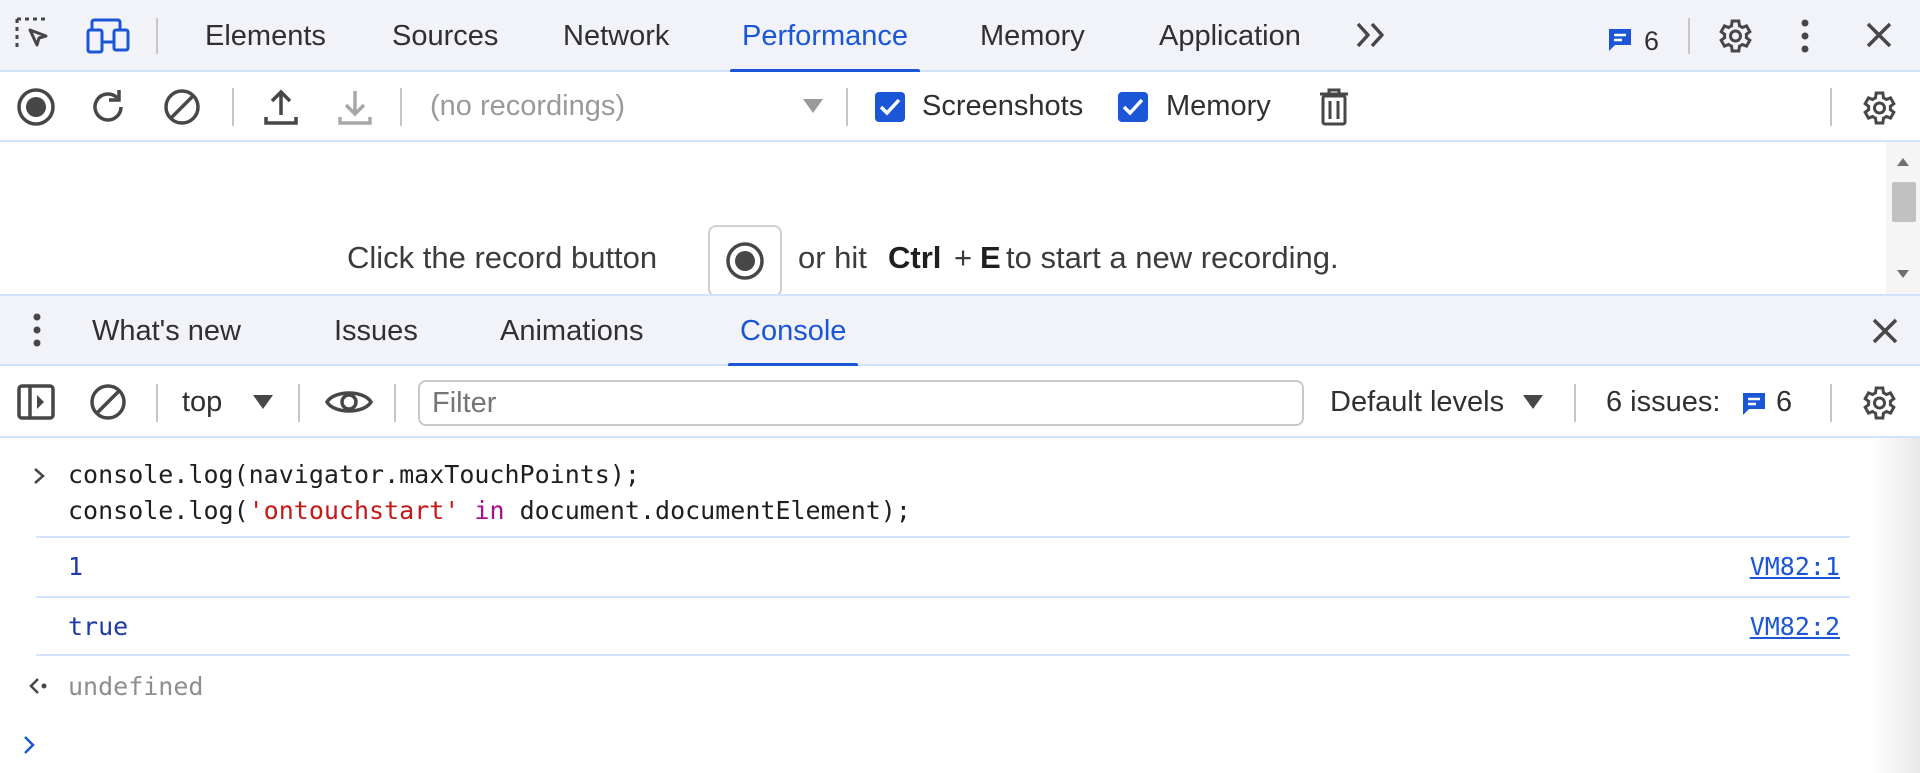 This screenshot has height=773, width=1920. I want to click on landing-middle-text: or hit, so click(832, 257).